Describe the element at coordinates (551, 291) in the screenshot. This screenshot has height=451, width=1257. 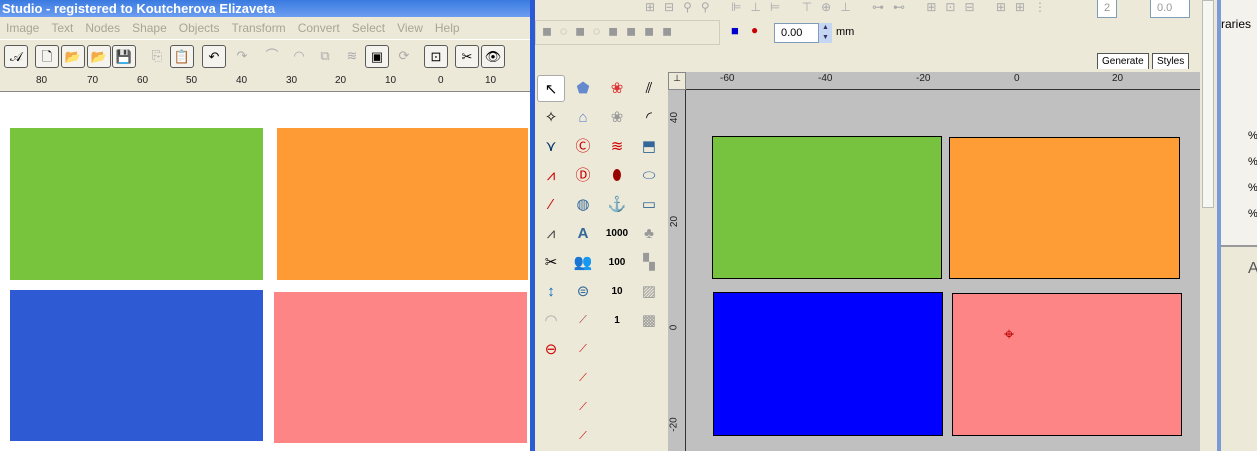
I see `height-icon: ↕` at that location.